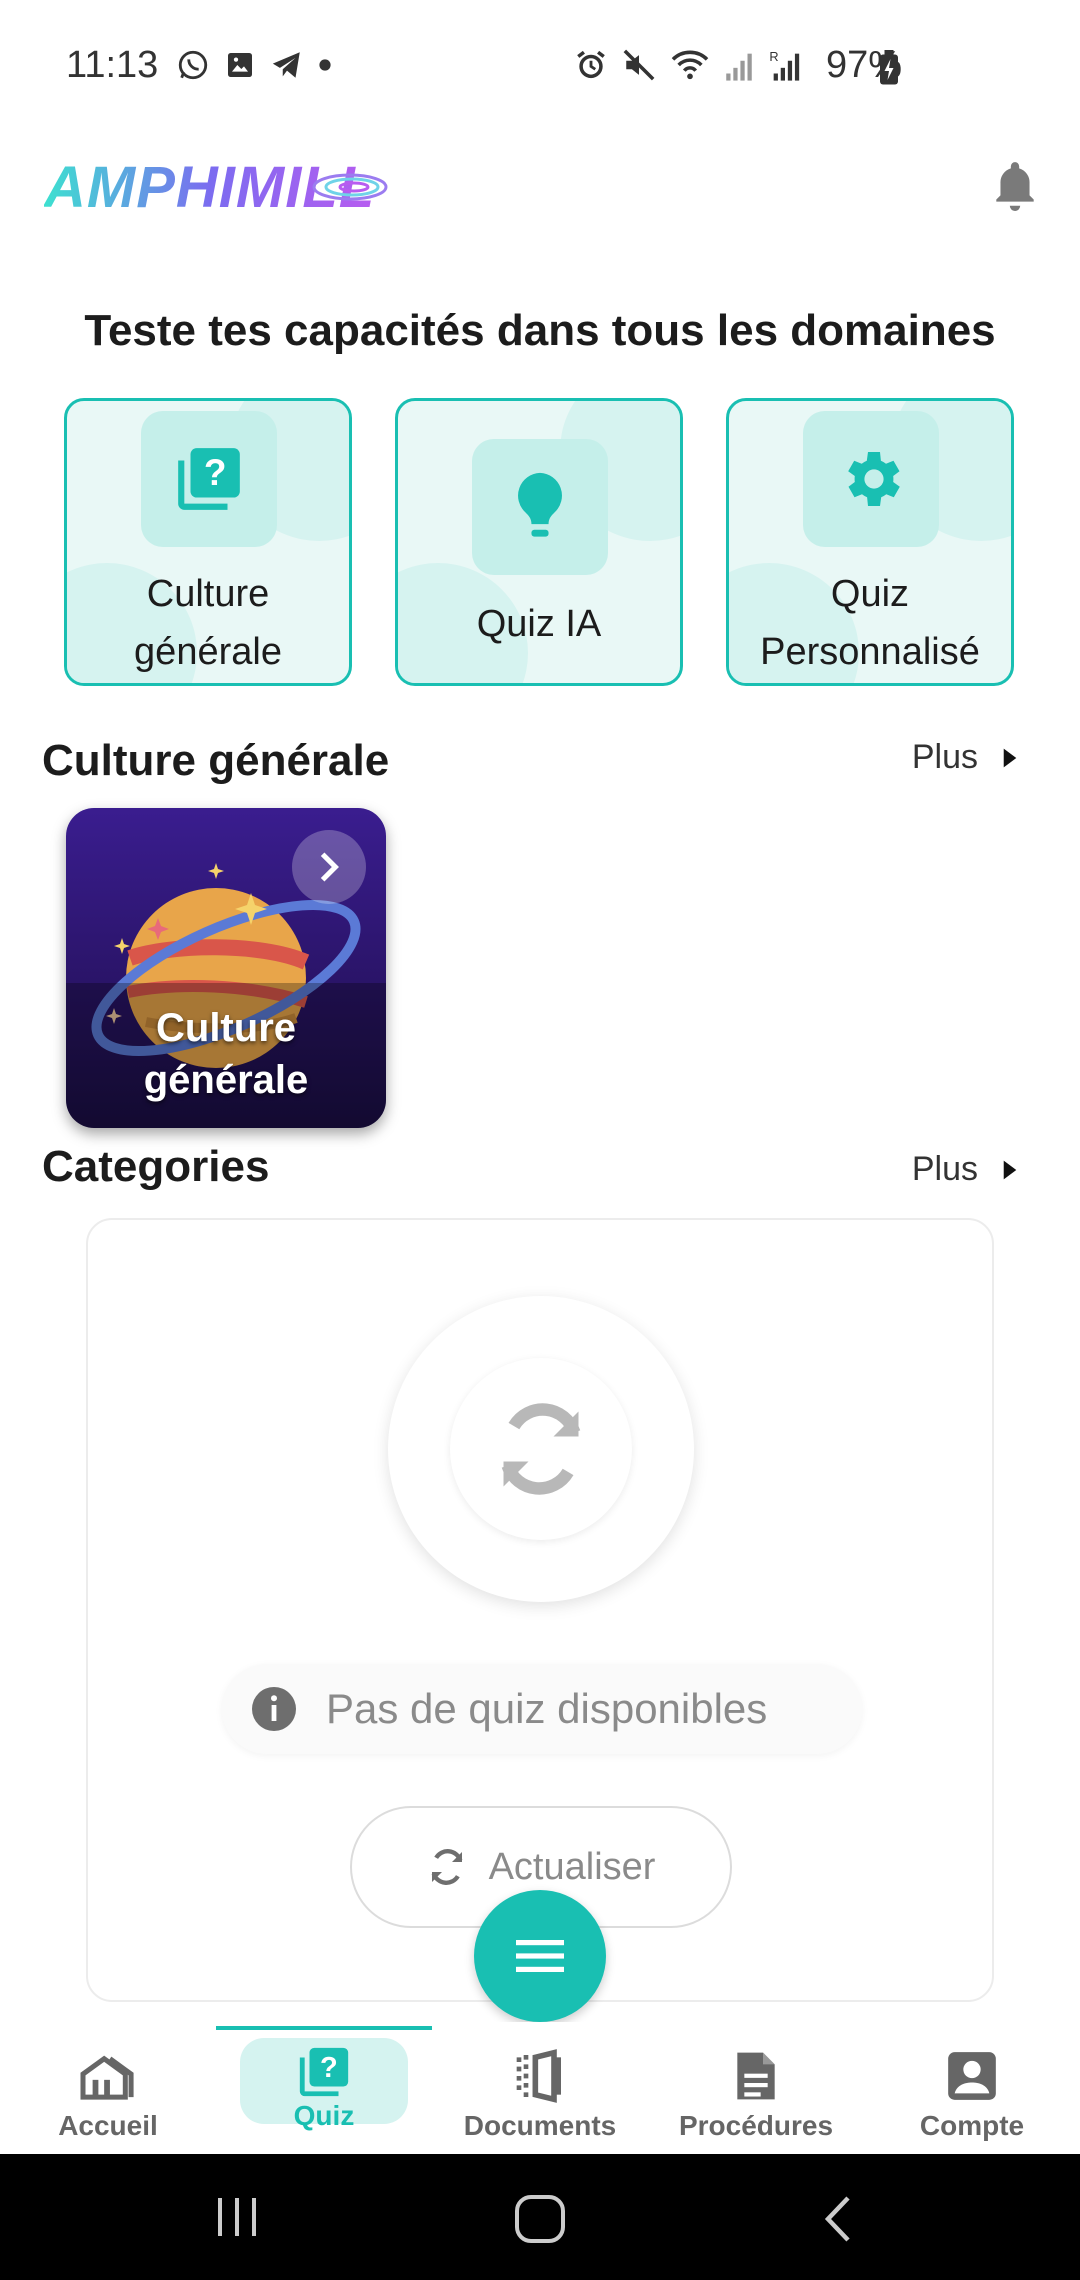 The image size is (1080, 2280). I want to click on nav-item-quiz: ? Quiz, so click(324, 2088).